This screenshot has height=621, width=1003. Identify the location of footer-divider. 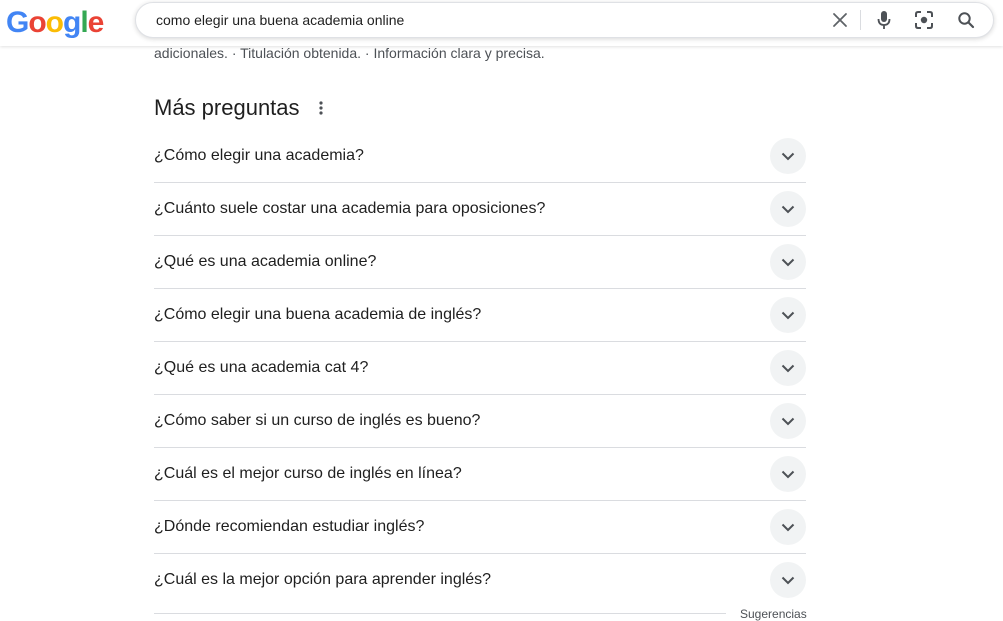
(440, 613).